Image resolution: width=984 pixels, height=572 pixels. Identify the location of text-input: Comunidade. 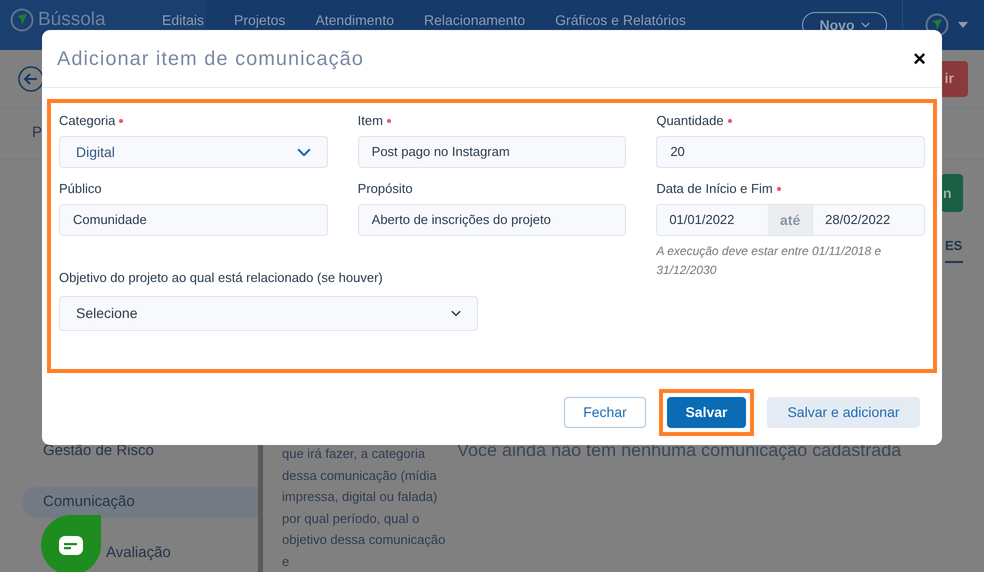
(193, 220).